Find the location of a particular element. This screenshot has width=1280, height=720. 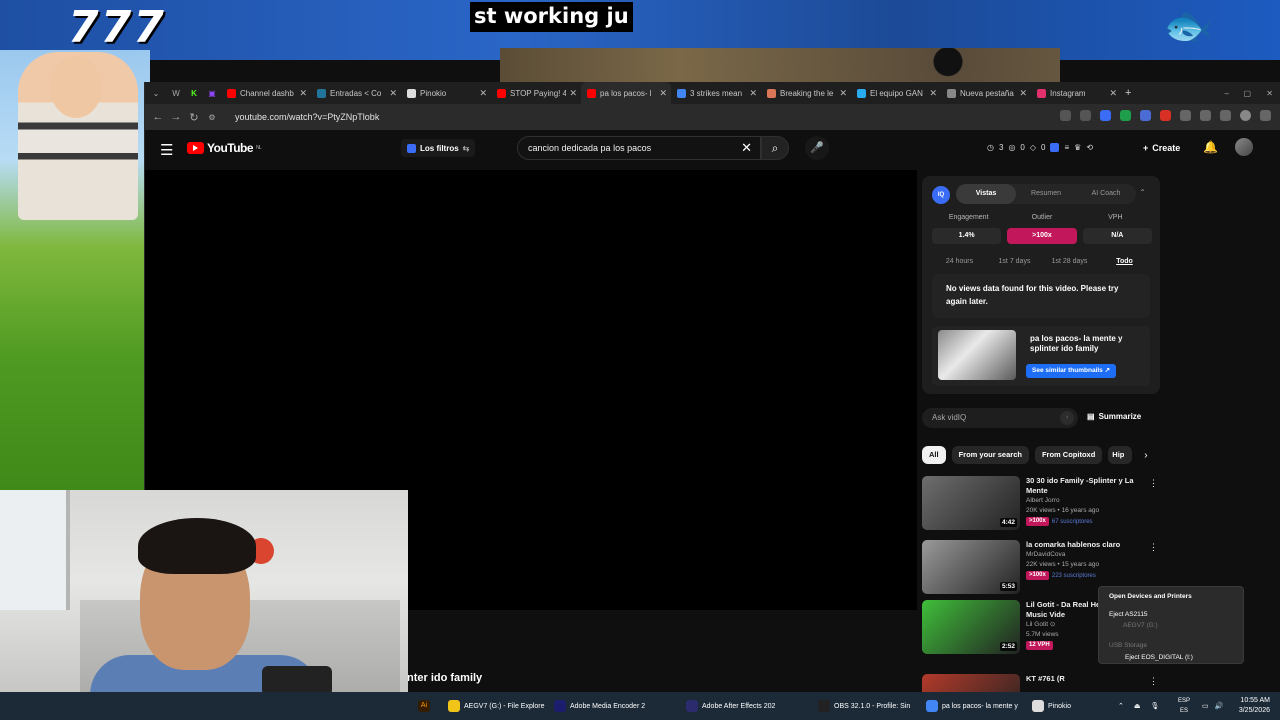

profile-icon is located at coordinates (1245, 115).